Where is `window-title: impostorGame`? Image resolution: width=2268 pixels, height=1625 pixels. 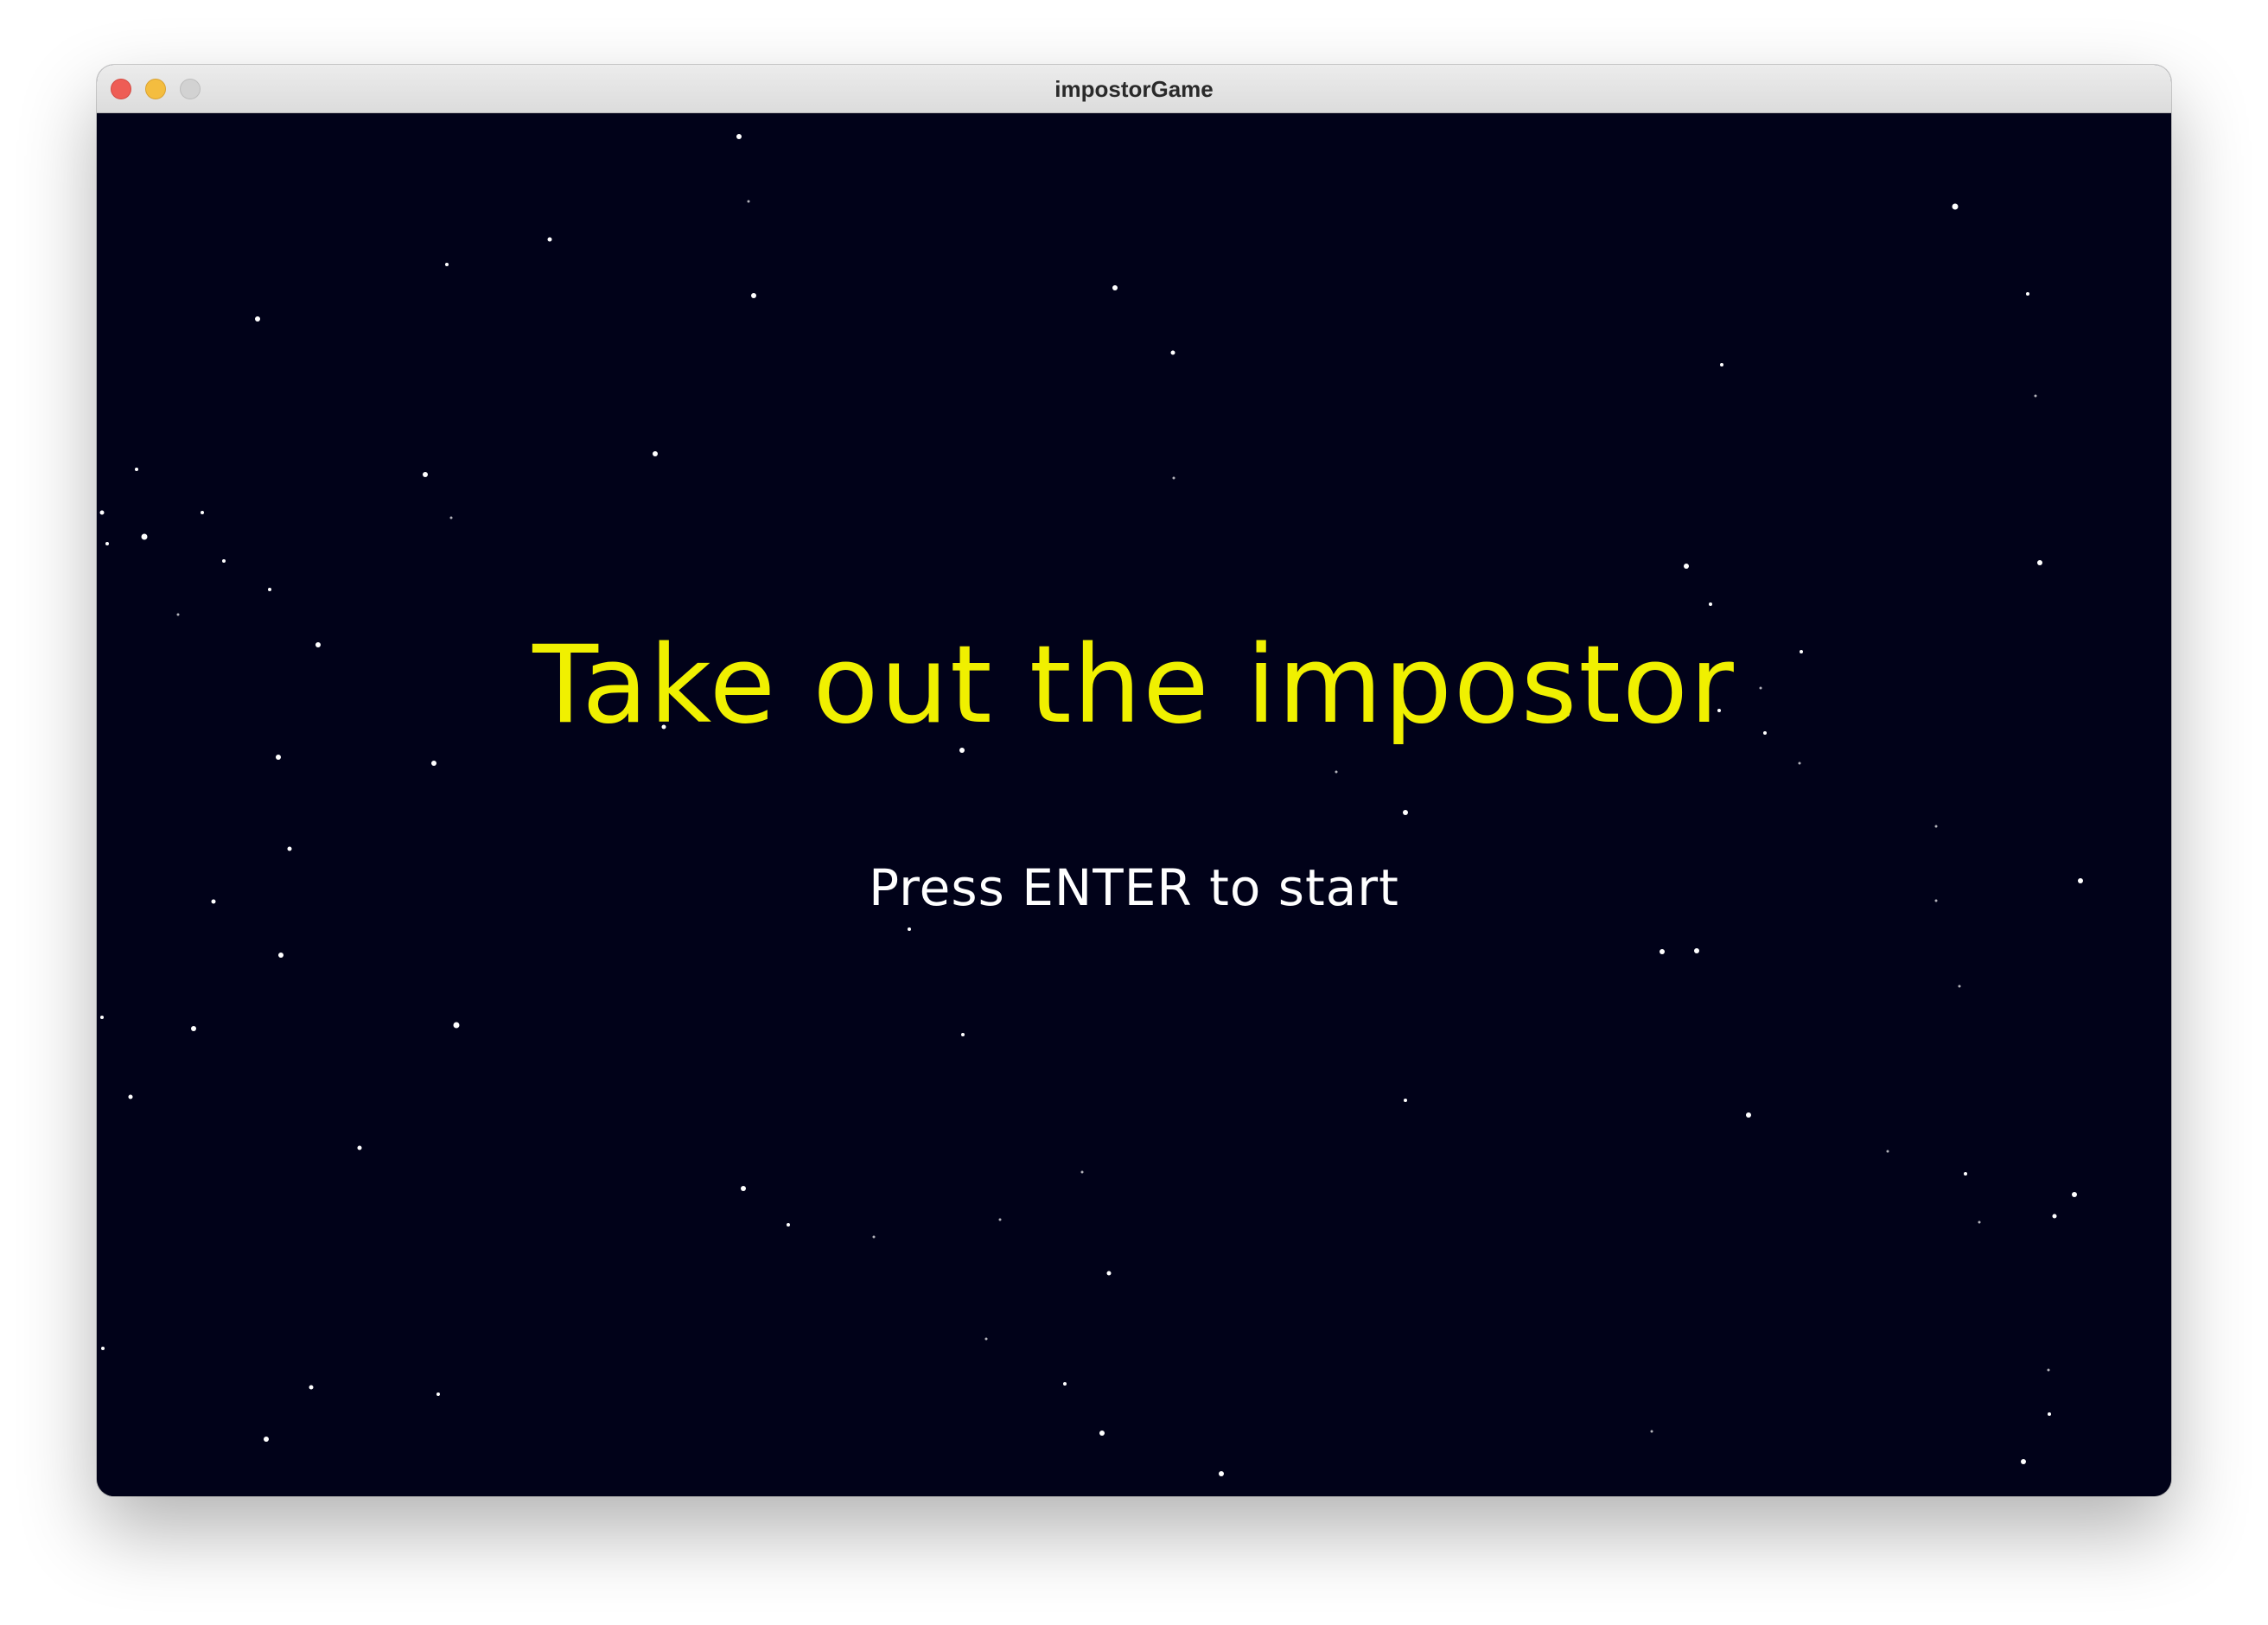
window-title: impostorGame is located at coordinates (1134, 89).